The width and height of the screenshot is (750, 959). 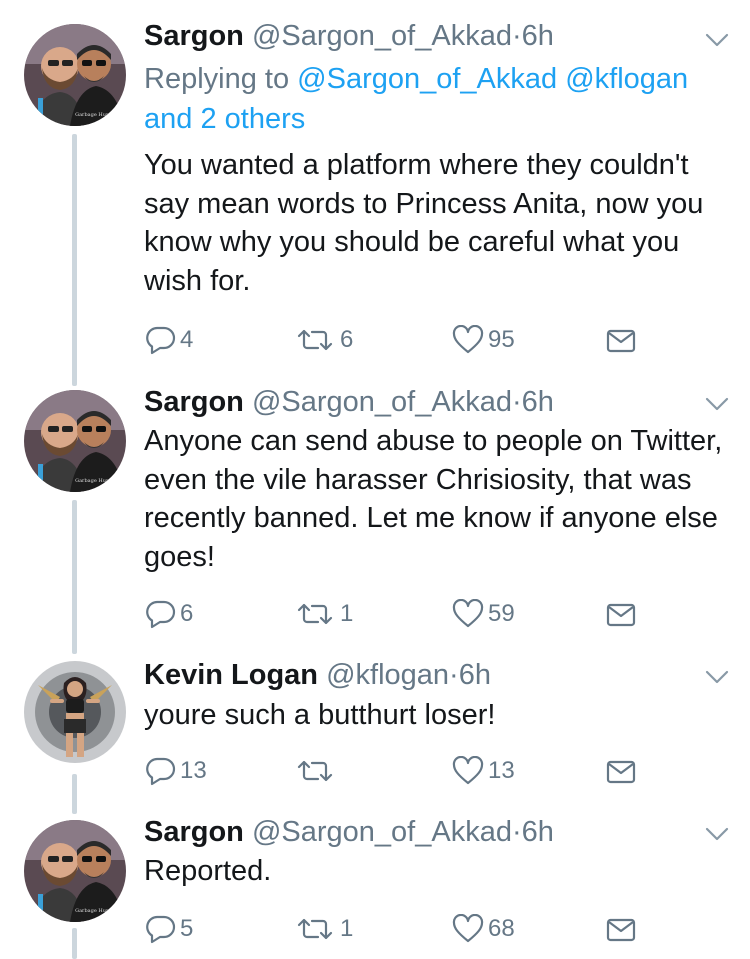 I want to click on kevin-avatar-image, so click(x=75, y=712).